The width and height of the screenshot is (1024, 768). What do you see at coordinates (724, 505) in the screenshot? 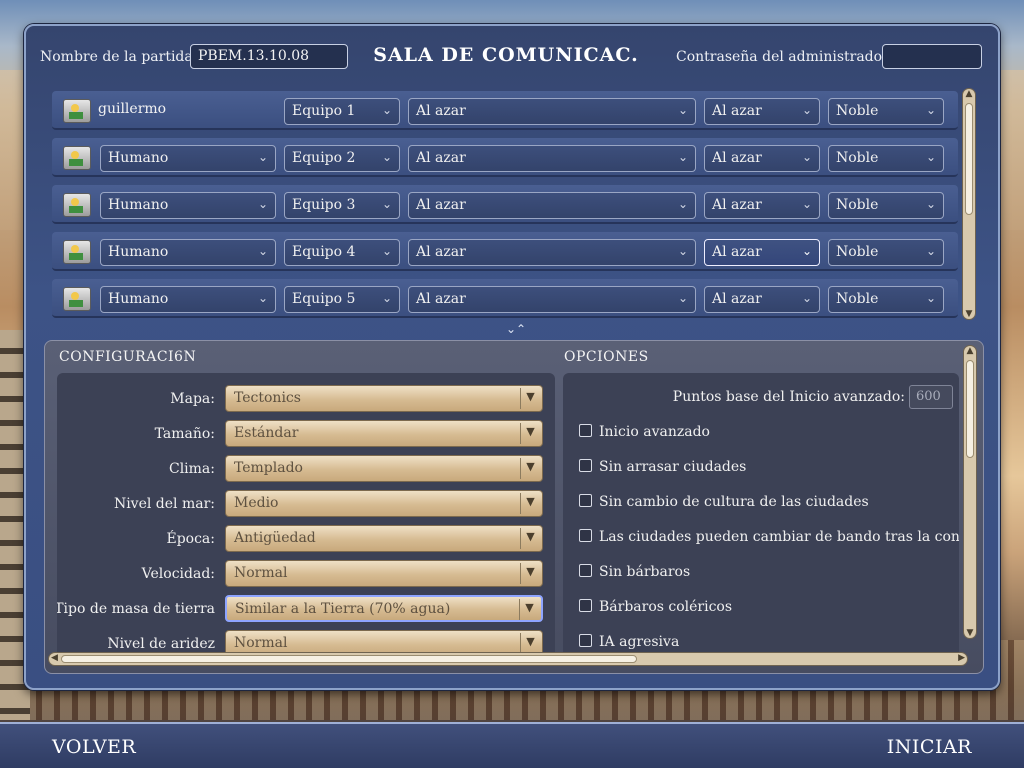
I see `option-checkbox-row: Sin cambio de cultura de las ciudades` at bounding box center [724, 505].